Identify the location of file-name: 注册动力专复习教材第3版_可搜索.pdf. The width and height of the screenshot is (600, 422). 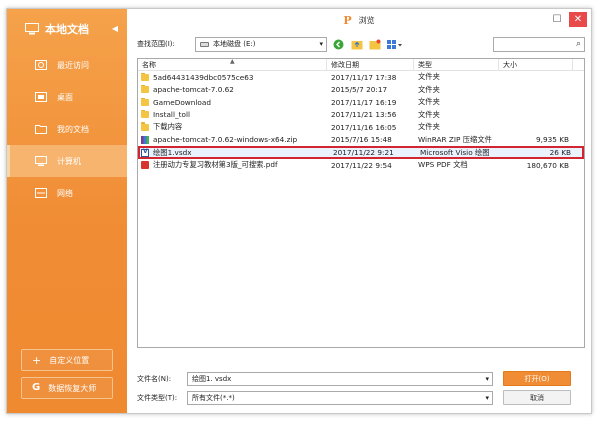
(215, 165).